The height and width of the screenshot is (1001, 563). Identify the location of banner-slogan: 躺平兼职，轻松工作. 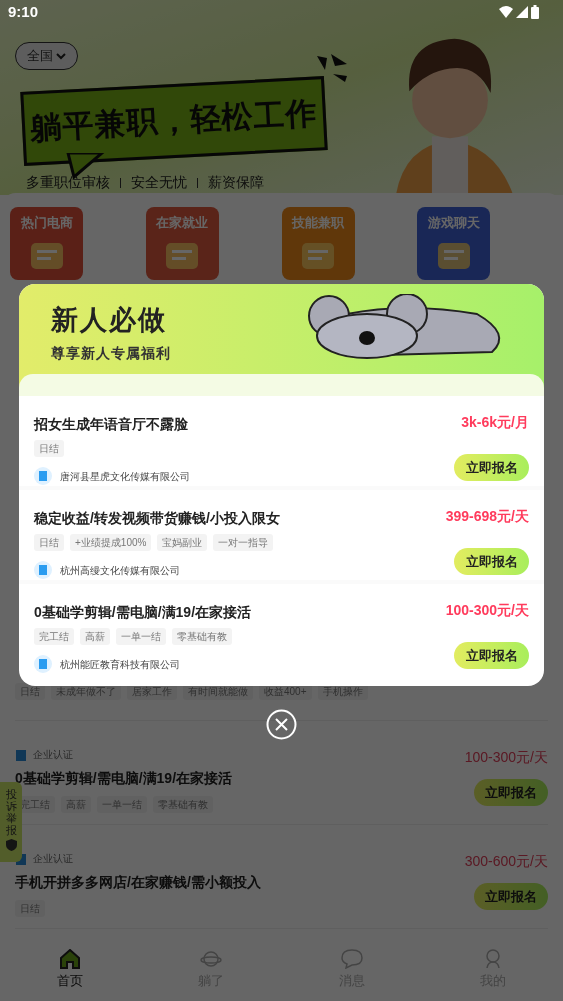
(174, 121).